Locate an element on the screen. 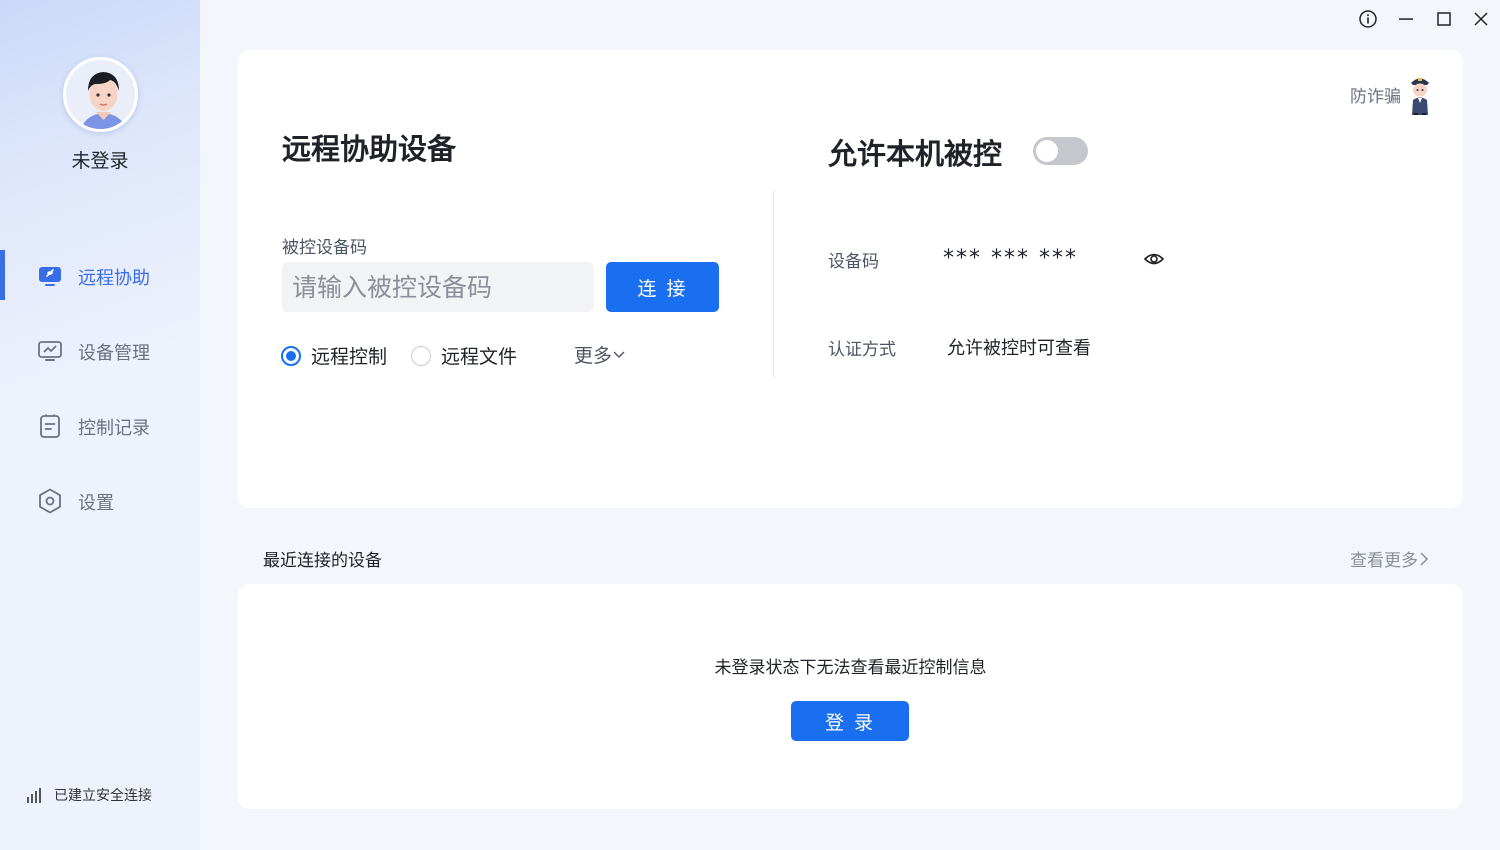 Image resolution: width=1500 pixels, height=850 pixels. more-label: 更多 is located at coordinates (593, 356).